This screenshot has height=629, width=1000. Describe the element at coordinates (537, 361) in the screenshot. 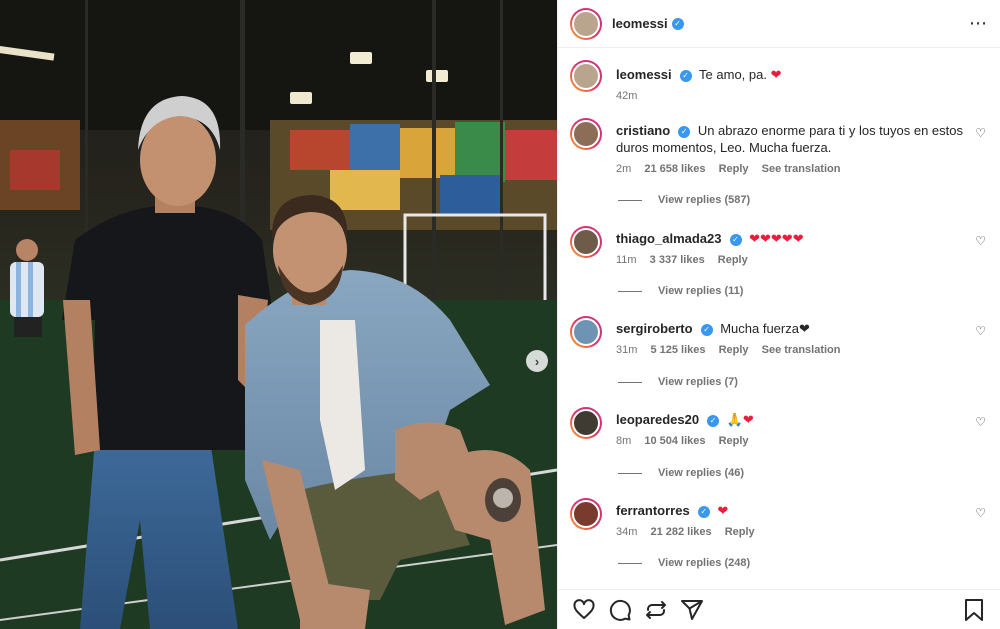

I see `next-photo-button: ›` at that location.